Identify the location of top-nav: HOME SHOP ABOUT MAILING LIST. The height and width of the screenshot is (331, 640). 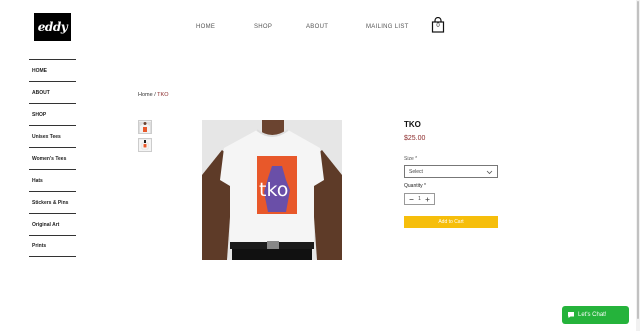
(320, 29).